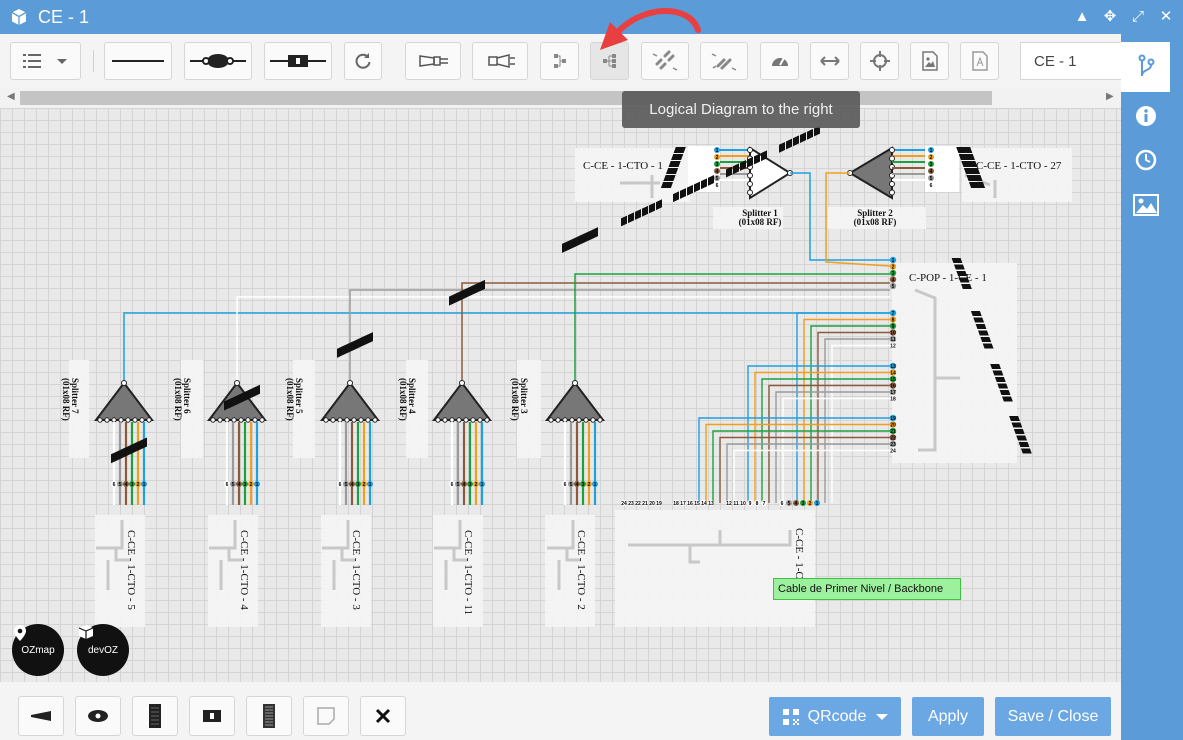  I want to click on splitter-left-button, so click(433, 61).